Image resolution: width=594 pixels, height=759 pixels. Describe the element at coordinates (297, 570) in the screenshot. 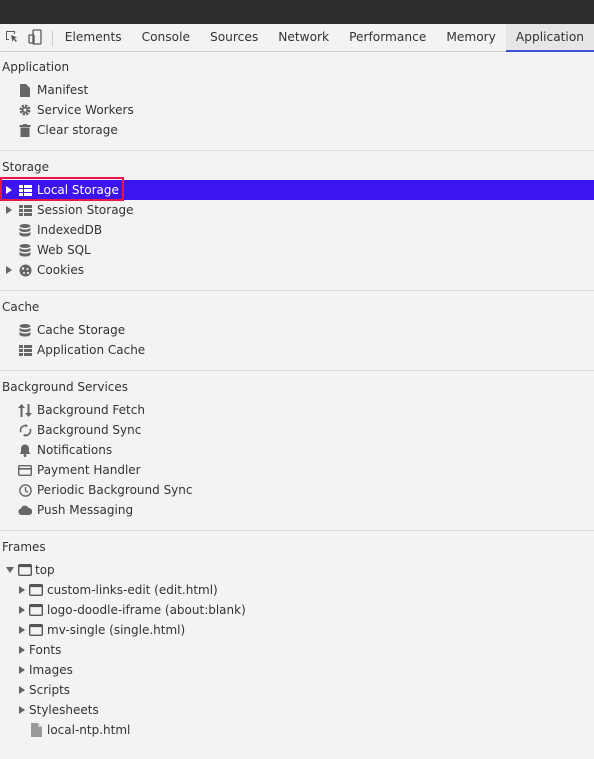

I see `frame-item-top: top` at that location.